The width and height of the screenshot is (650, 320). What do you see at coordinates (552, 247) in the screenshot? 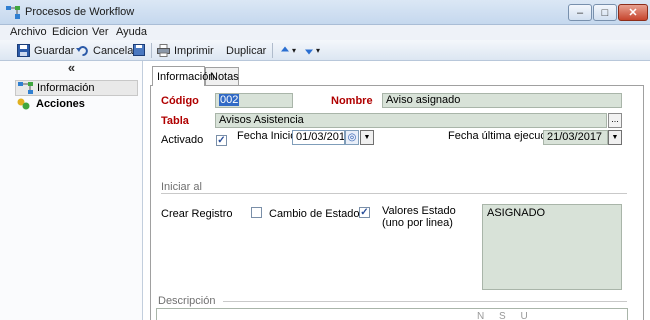
I see `valores-estado-textarea: ASIGNADO` at bounding box center [552, 247].